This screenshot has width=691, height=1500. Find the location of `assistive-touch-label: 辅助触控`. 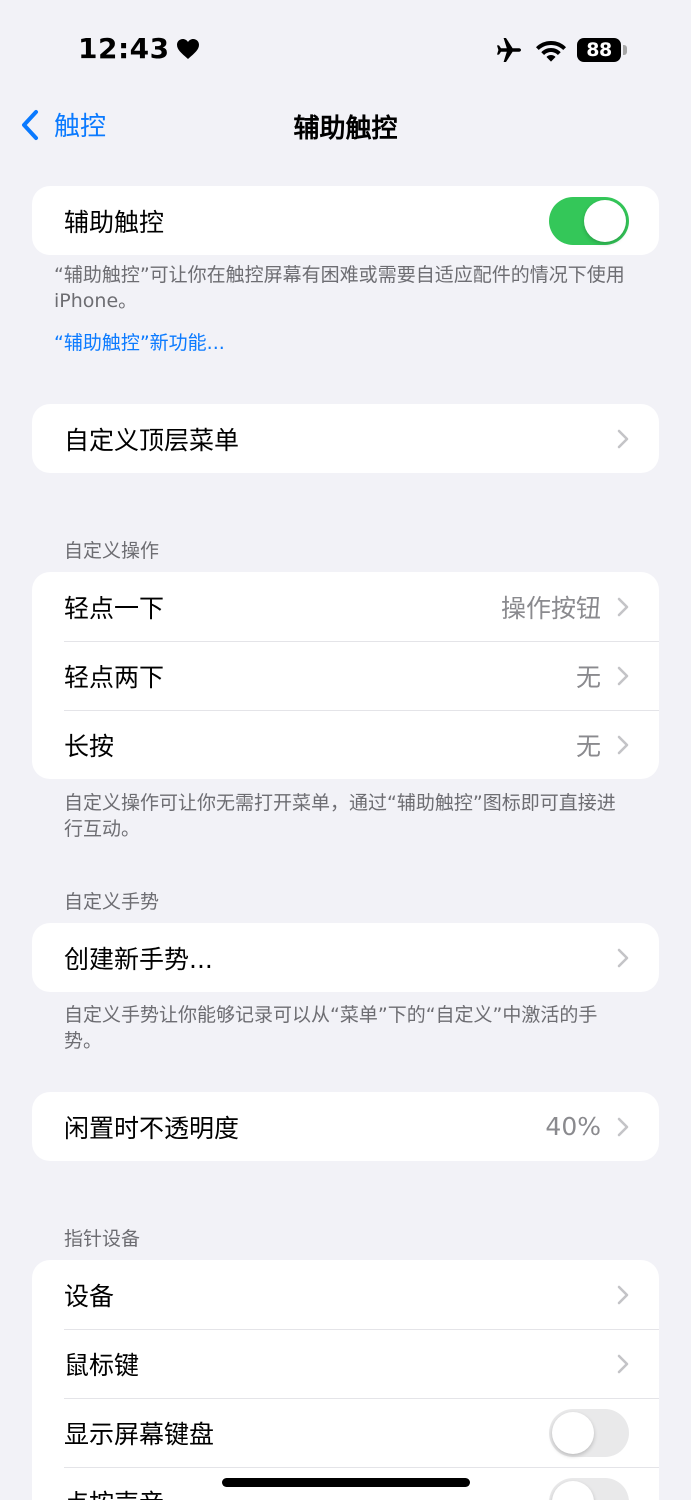

assistive-touch-label: 辅助触控 is located at coordinates (114, 222).